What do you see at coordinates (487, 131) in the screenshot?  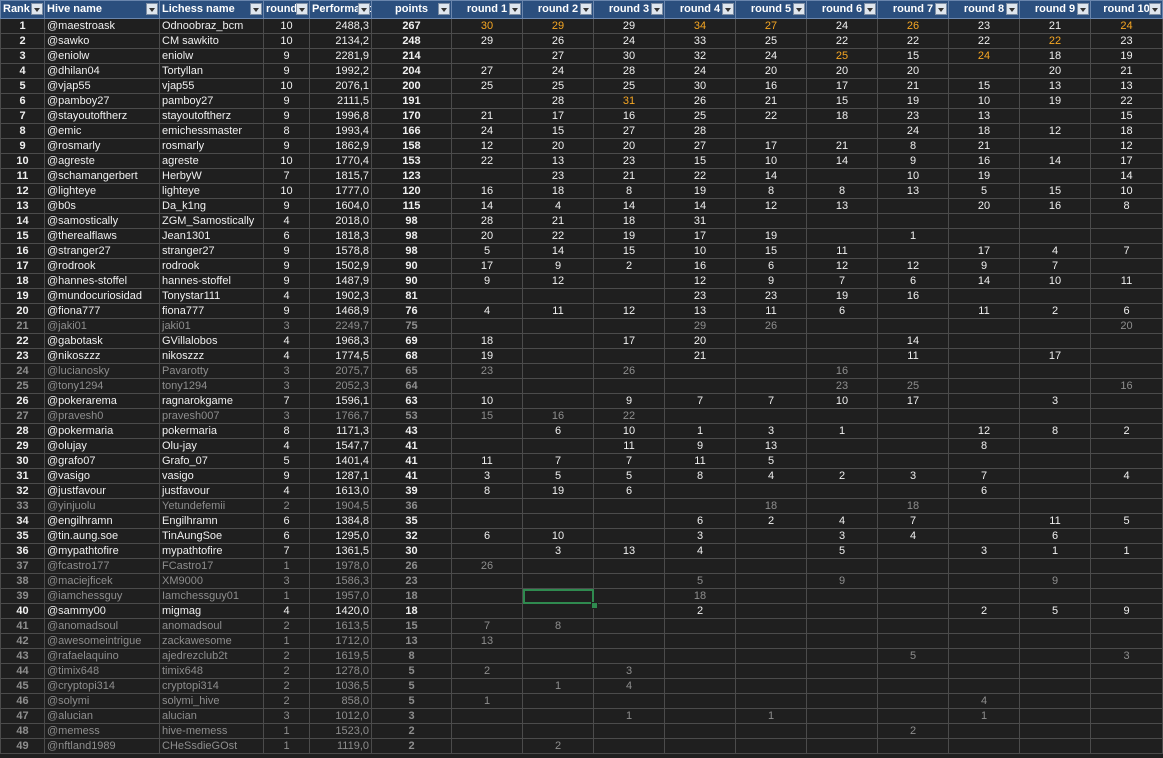 I see `round-1-cell: 24` at bounding box center [487, 131].